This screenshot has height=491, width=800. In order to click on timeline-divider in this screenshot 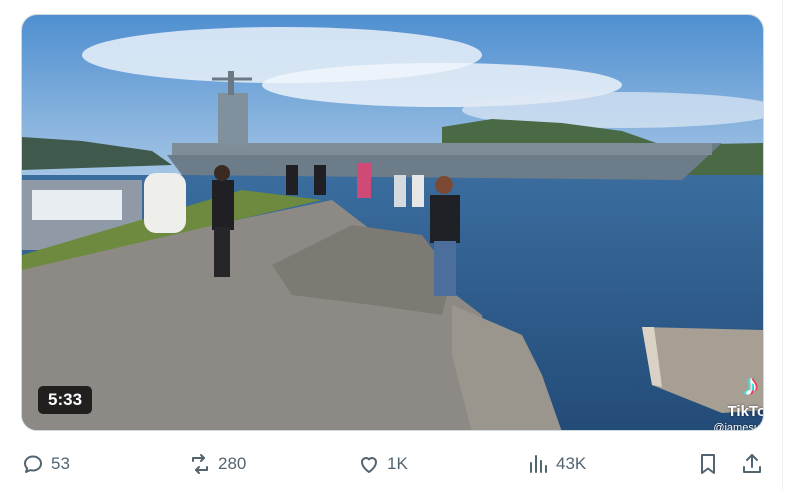, I will do `click(782, 245)`.